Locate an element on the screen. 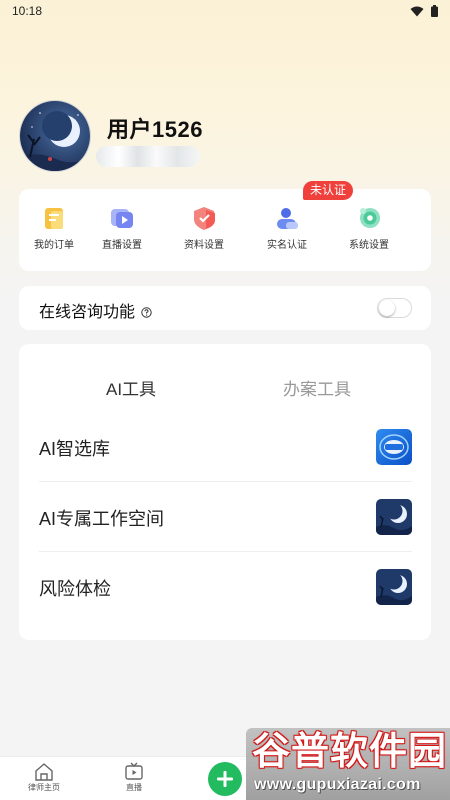  toggle-knob is located at coordinates (387, 308).